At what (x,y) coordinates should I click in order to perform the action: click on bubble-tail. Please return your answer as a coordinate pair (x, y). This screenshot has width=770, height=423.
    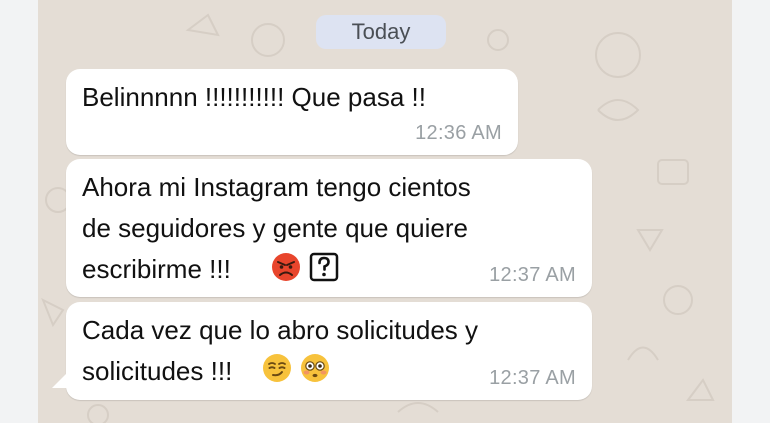
    Looking at the image, I should click on (61, 379).